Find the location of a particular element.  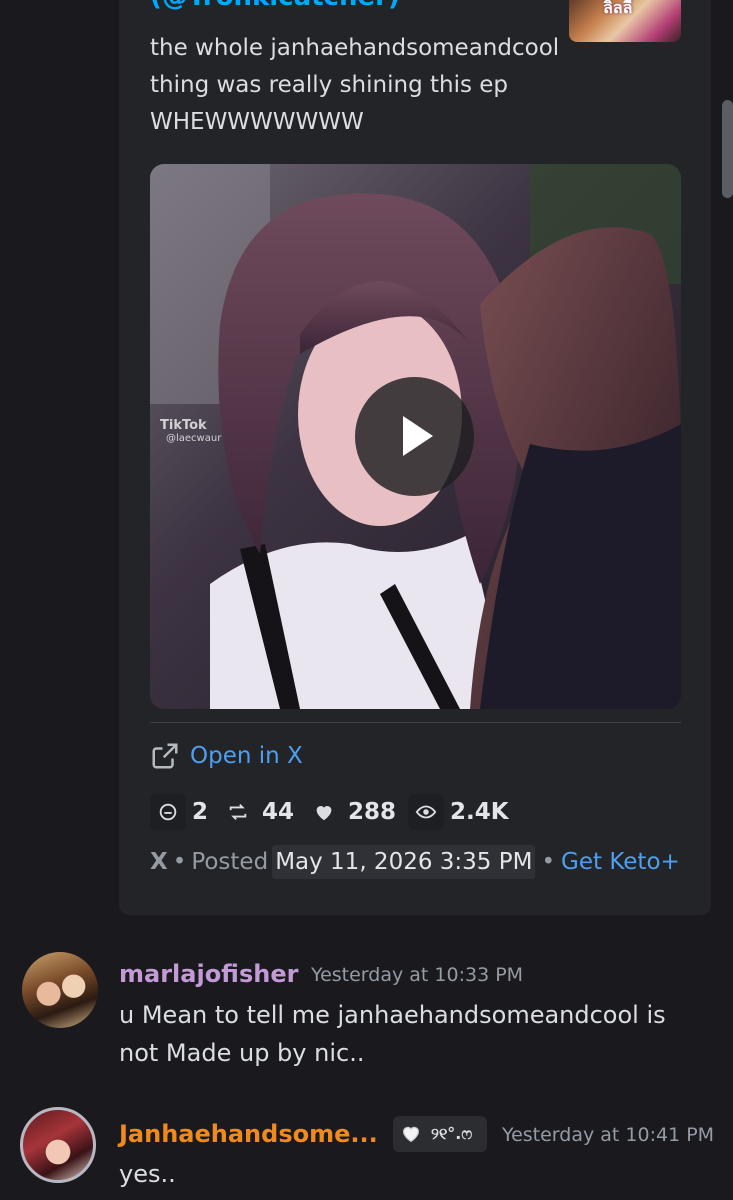

avatar-decoration is located at coordinates (58, 1145).